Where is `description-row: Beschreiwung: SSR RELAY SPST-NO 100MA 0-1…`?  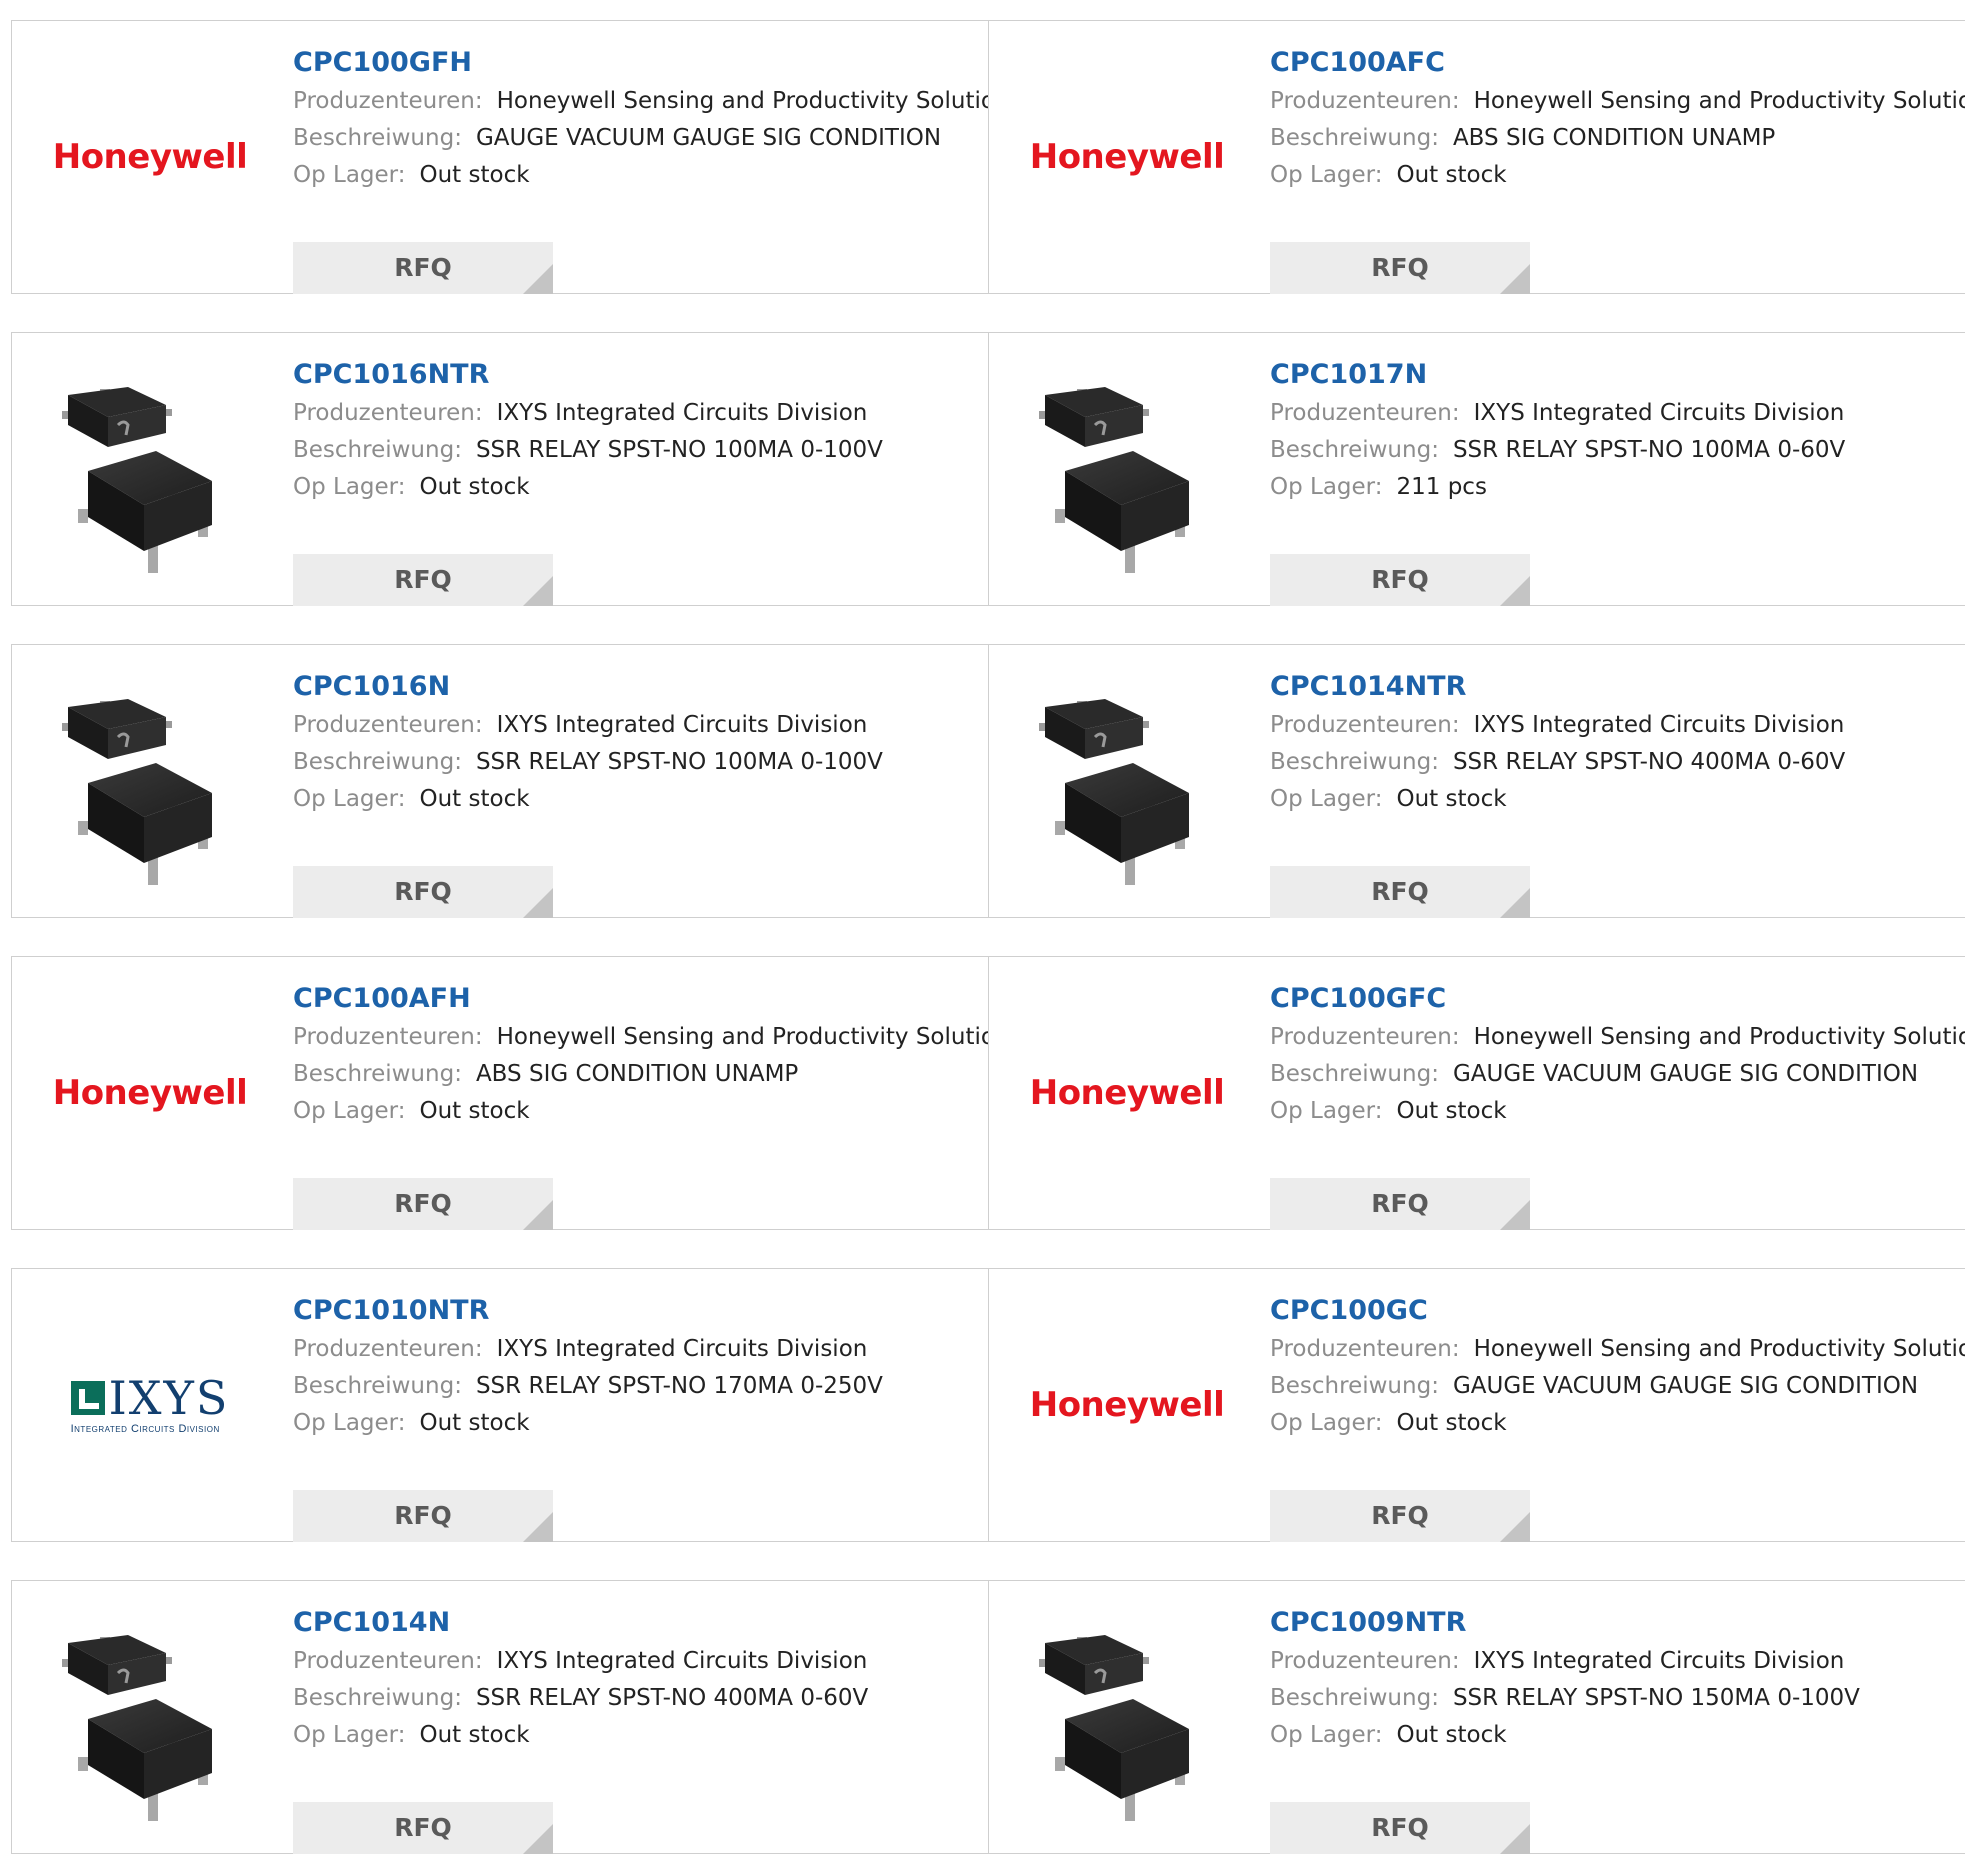 description-row: Beschreiwung: SSR RELAY SPST-NO 100MA 0-1… is located at coordinates (640, 762).